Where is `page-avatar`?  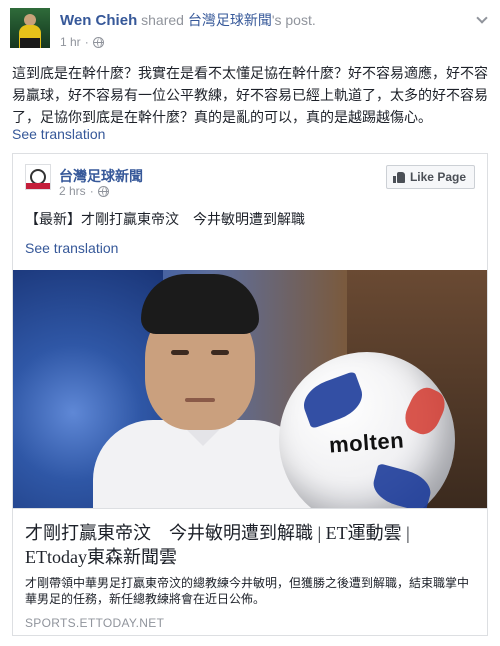 page-avatar is located at coordinates (38, 177).